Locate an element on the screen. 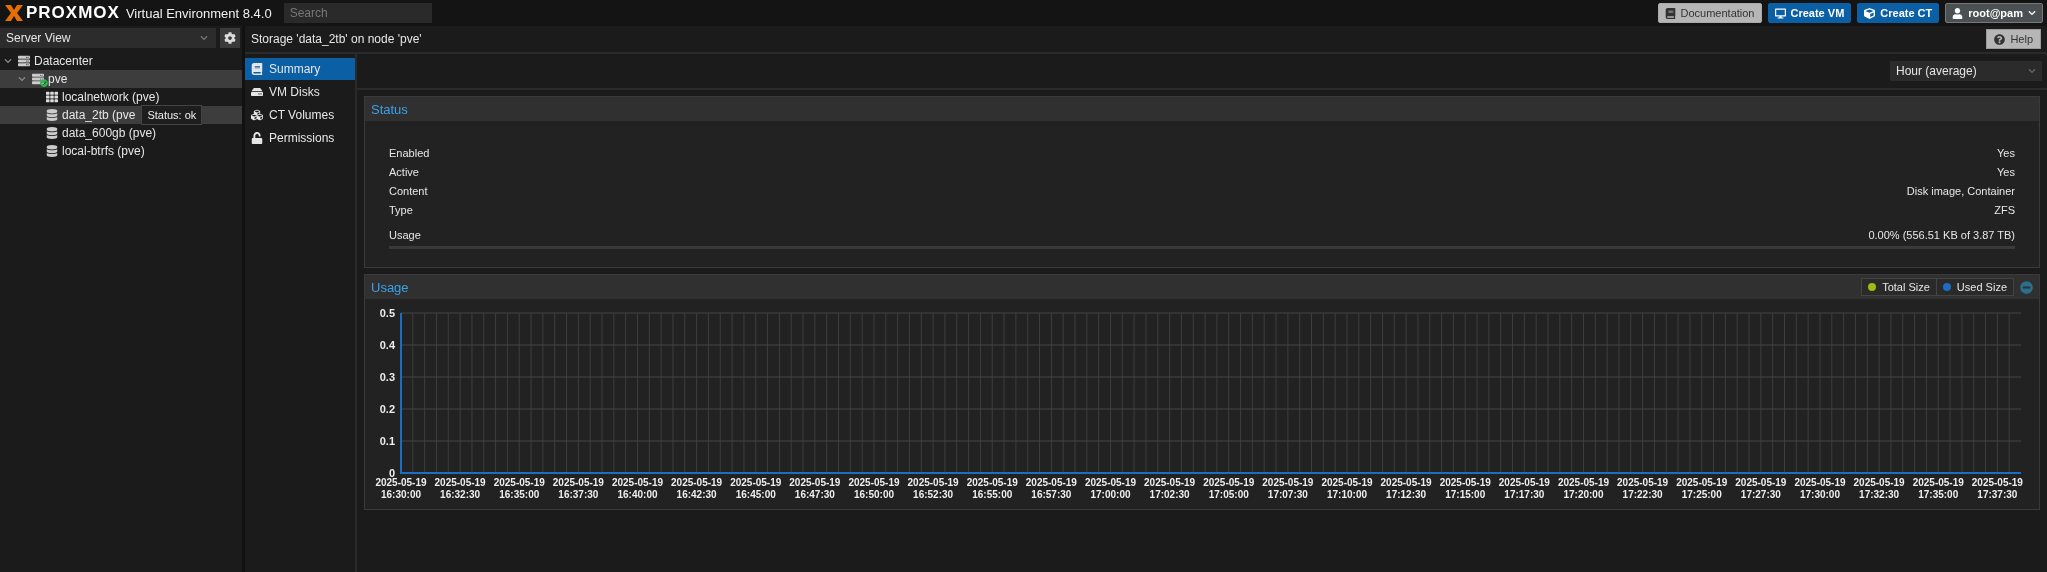  axis-tick-label: 2025-05-19 16:35:00 is located at coordinates (519, 488).